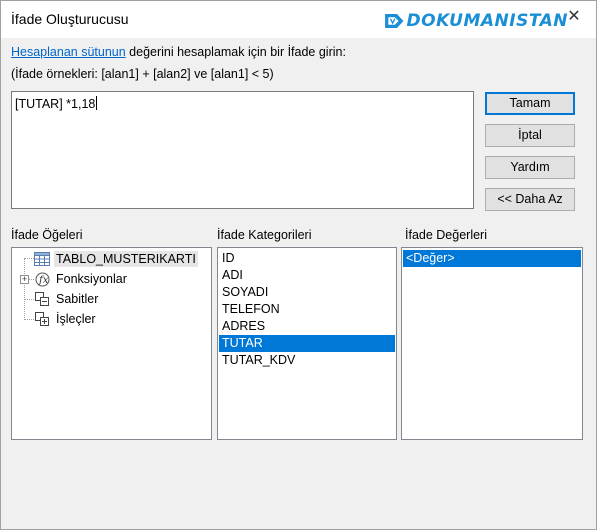 Image resolution: width=597 pixels, height=530 pixels. I want to click on tree-item-table: TABLO_MUSTERIKARTI, so click(116, 259).